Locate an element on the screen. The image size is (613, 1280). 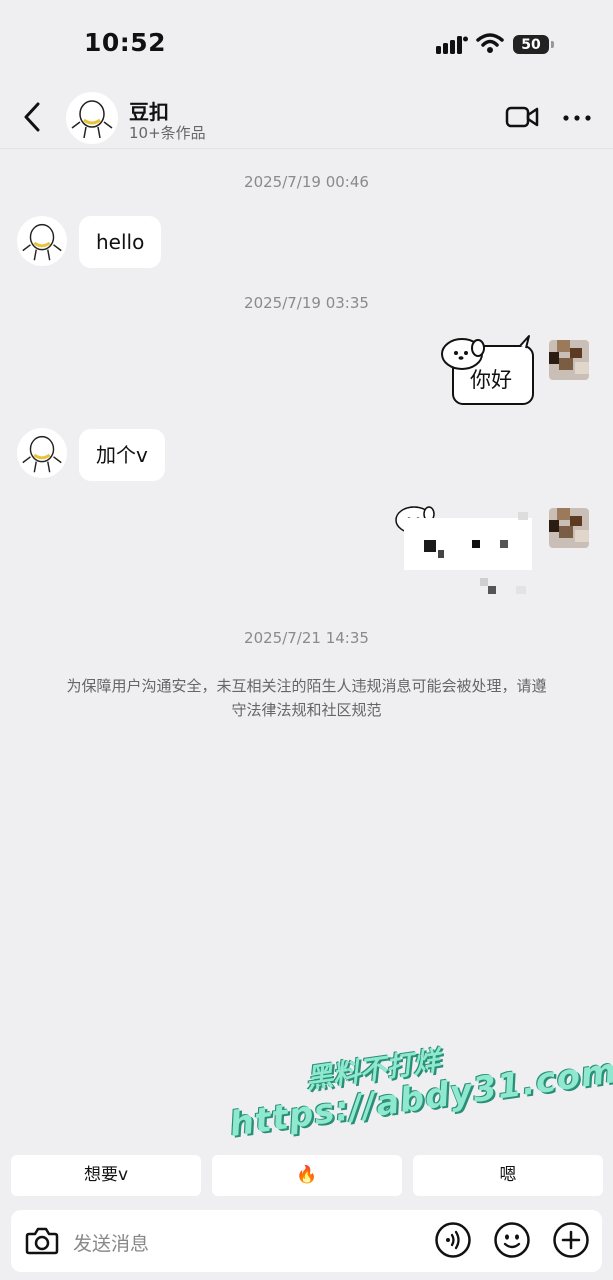
camera-icon is located at coordinates (42, 1241).